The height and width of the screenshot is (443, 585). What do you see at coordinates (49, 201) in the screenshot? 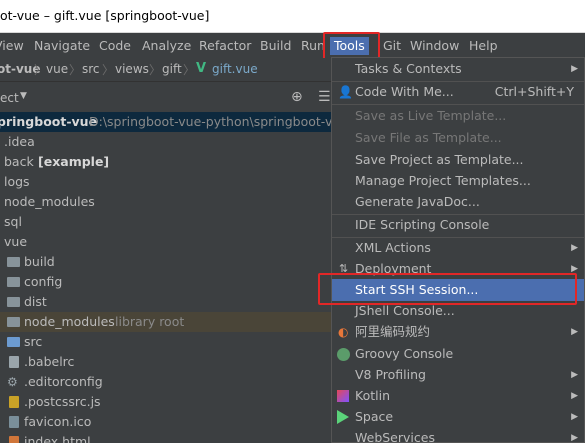
I see `tree-row-label: node_modules` at bounding box center [49, 201].